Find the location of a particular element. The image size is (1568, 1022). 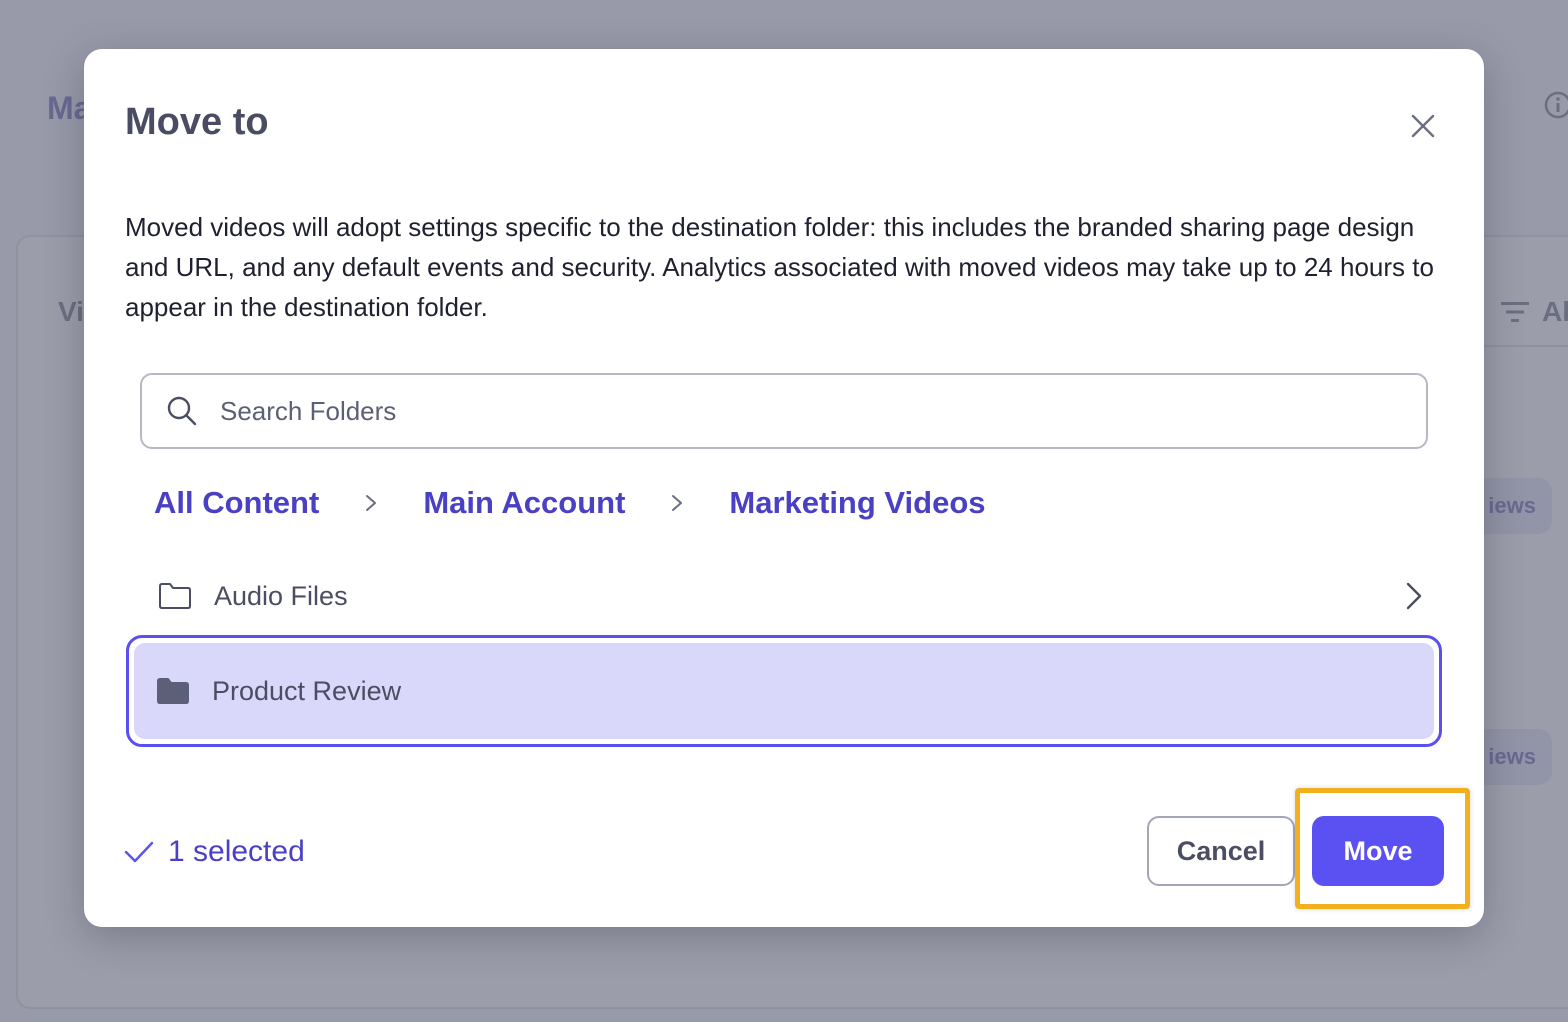

folder-outline-icon is located at coordinates (175, 596).